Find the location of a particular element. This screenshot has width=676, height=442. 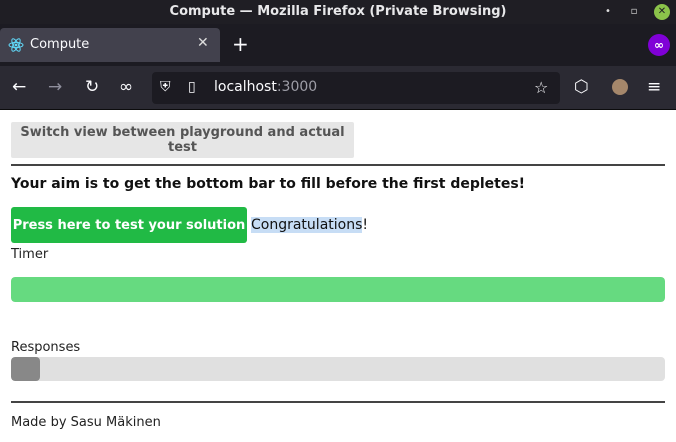

footer-credit: Made by Sasu Mäkinen is located at coordinates (86, 422).